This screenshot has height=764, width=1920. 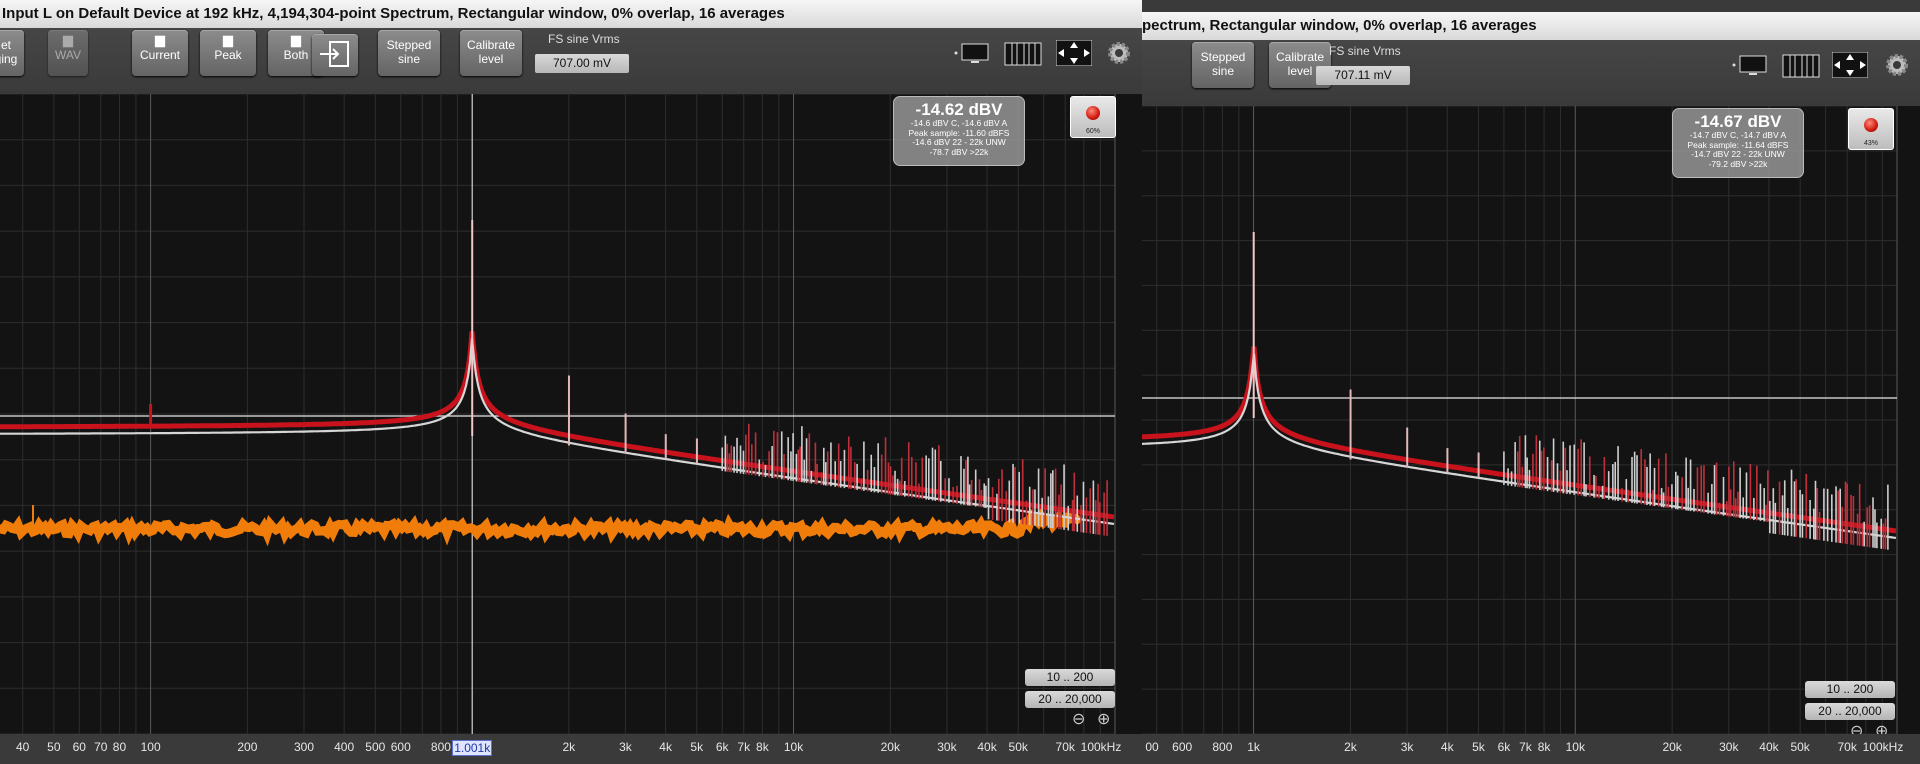 I want to click on calibrate-level-button: Calibrate level, so click(x=491, y=53).